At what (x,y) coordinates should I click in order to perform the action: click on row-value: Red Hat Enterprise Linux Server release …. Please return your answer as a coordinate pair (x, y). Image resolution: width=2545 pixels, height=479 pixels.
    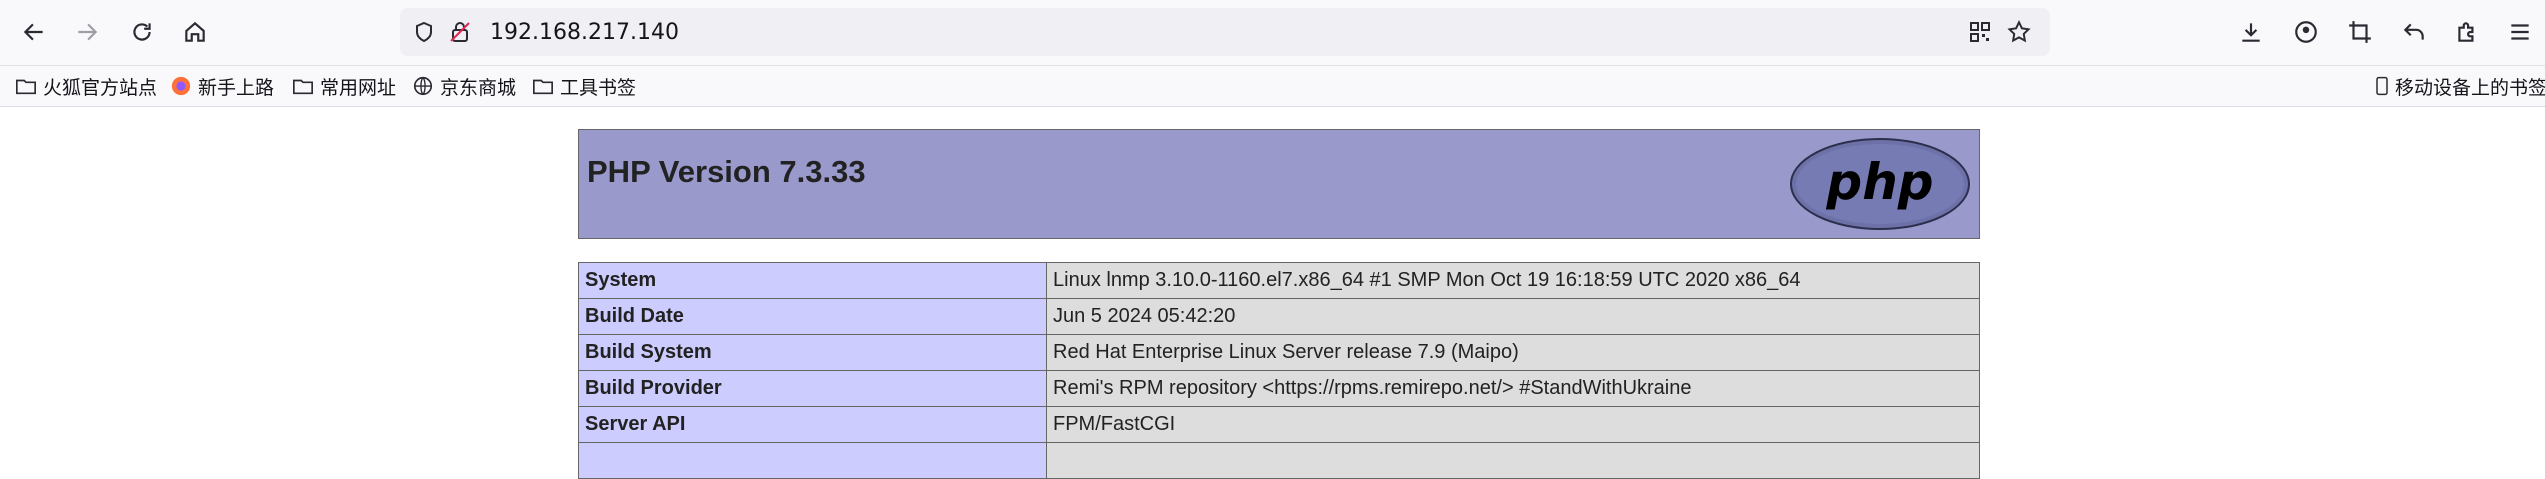
    Looking at the image, I should click on (1513, 352).